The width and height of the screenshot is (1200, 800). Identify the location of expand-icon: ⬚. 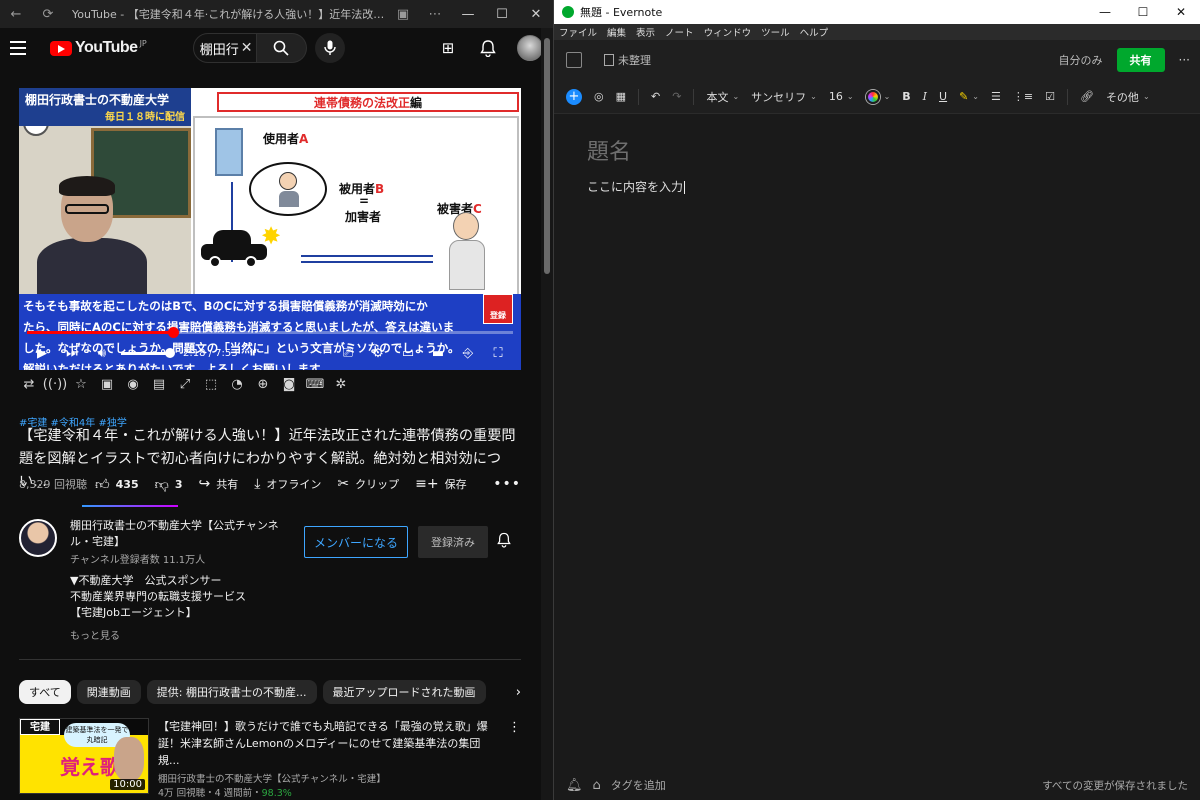
(211, 384).